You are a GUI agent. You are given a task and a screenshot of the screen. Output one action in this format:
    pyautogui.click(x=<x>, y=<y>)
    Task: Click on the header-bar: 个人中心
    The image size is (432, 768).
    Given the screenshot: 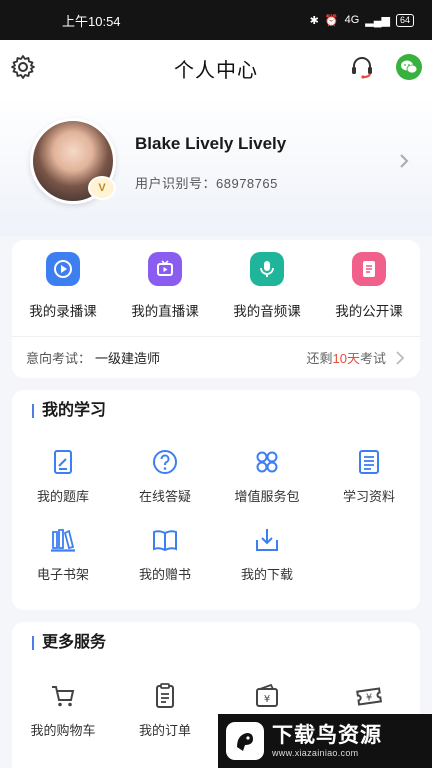 What is the action you would take?
    pyautogui.click(x=216, y=68)
    